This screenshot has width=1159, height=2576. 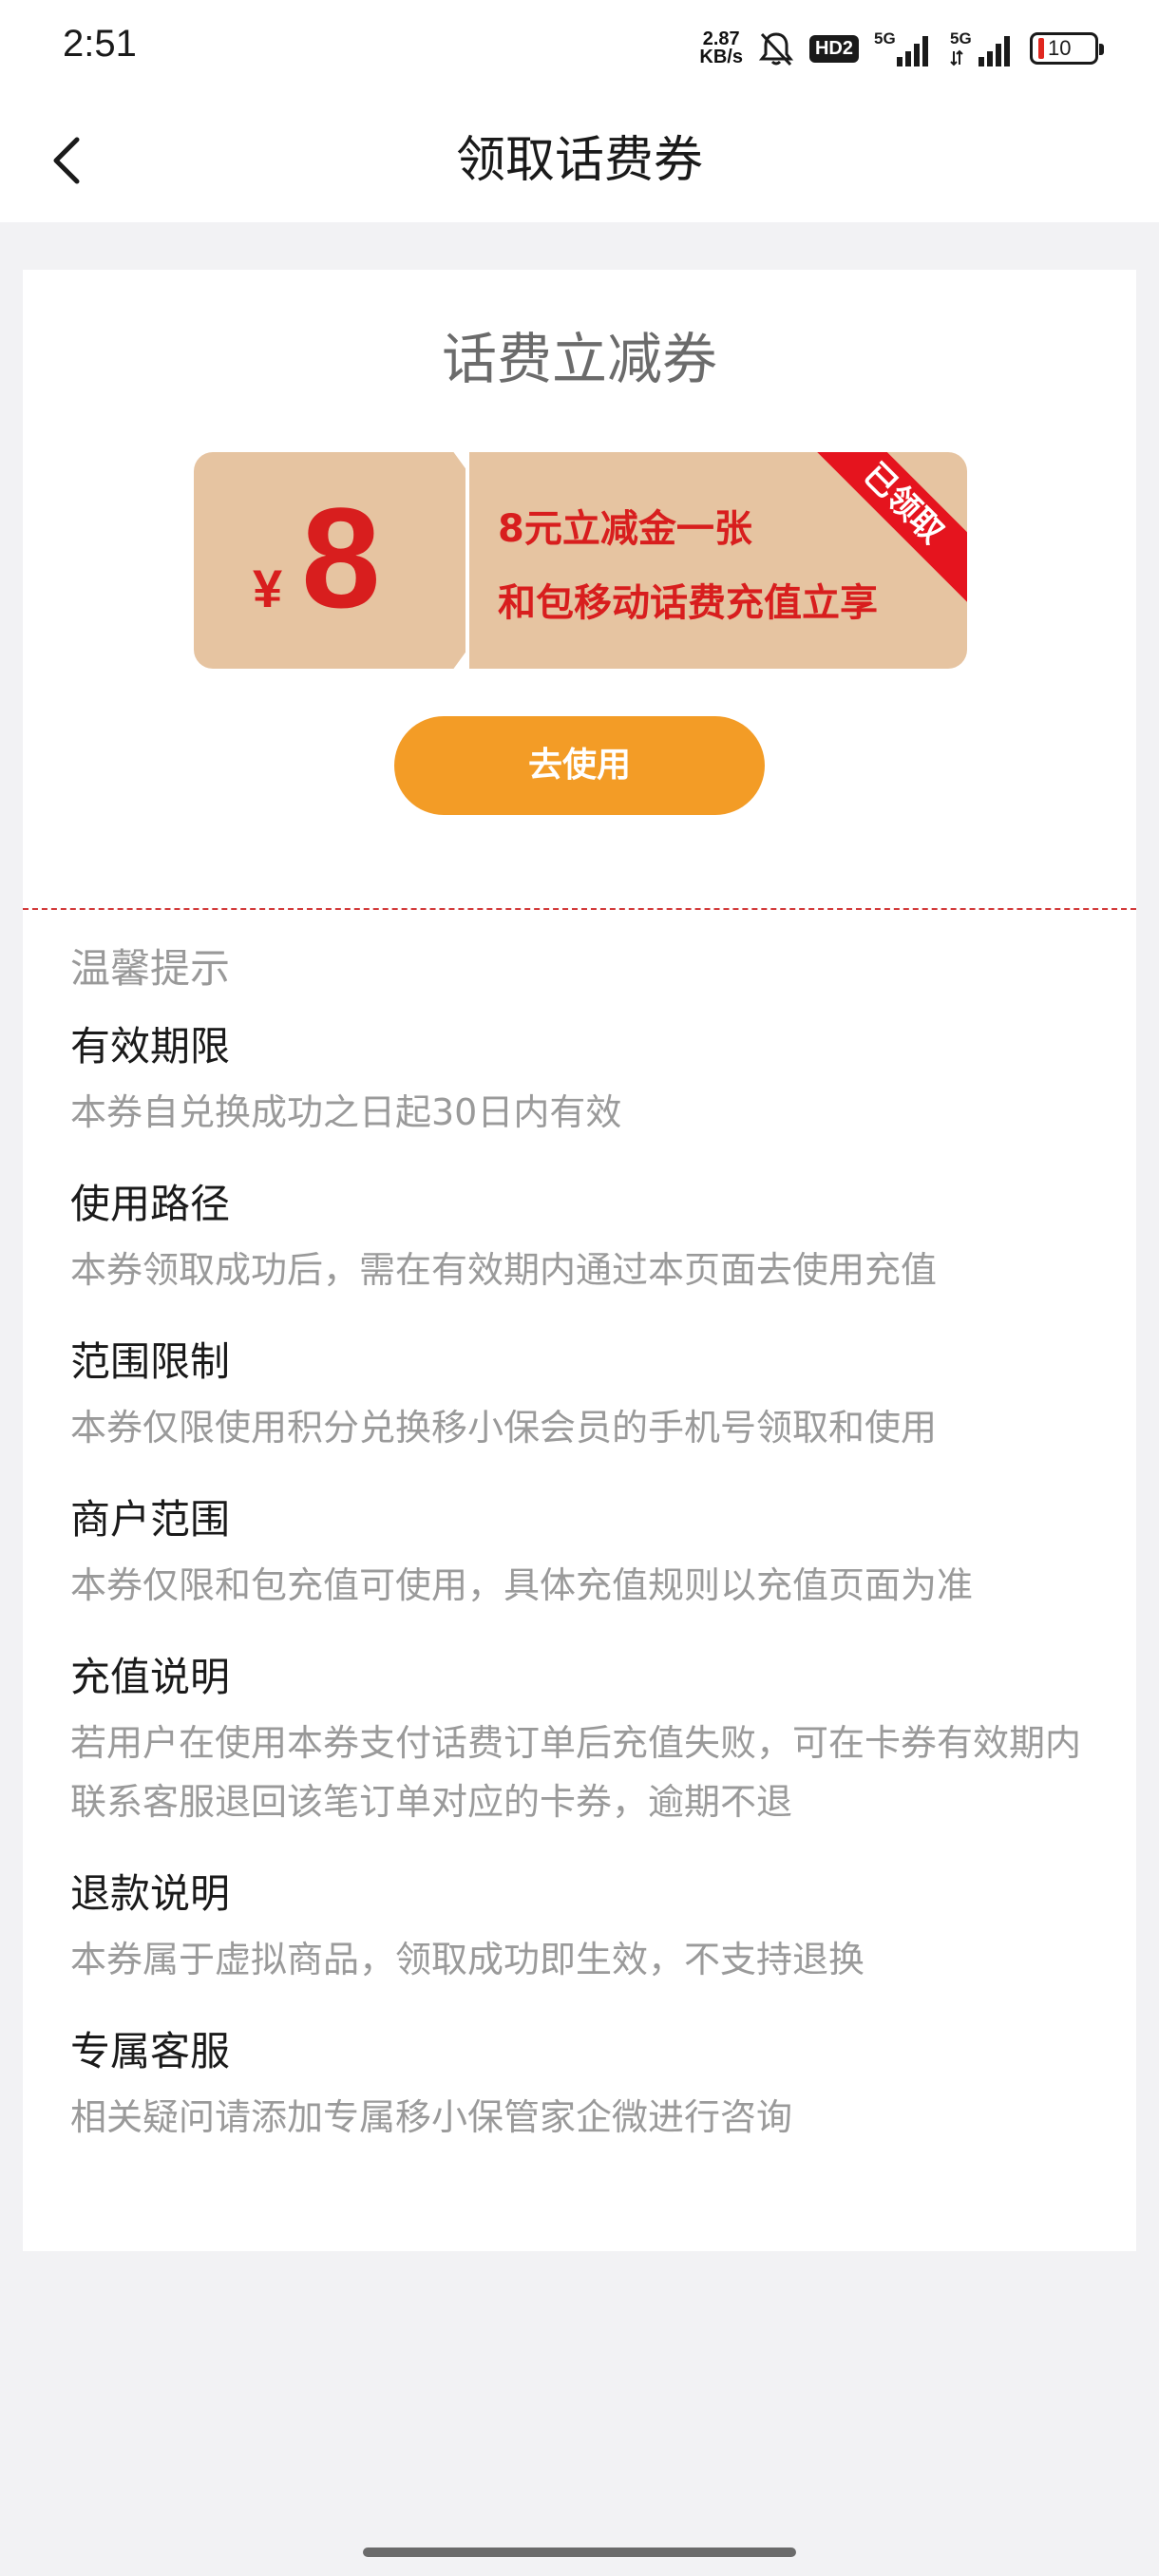 What do you see at coordinates (150, 1677) in the screenshot?
I see `tip-heading: 充值说明` at bounding box center [150, 1677].